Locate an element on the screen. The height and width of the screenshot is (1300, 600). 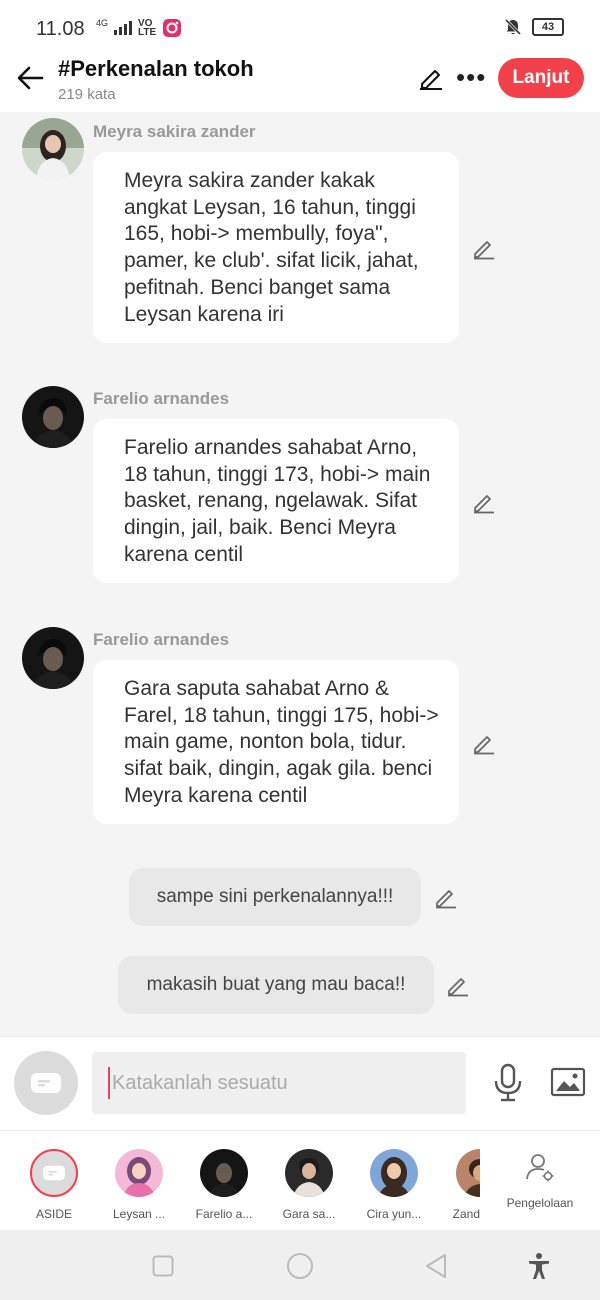
status-time: 11.08 is located at coordinates (60, 29).